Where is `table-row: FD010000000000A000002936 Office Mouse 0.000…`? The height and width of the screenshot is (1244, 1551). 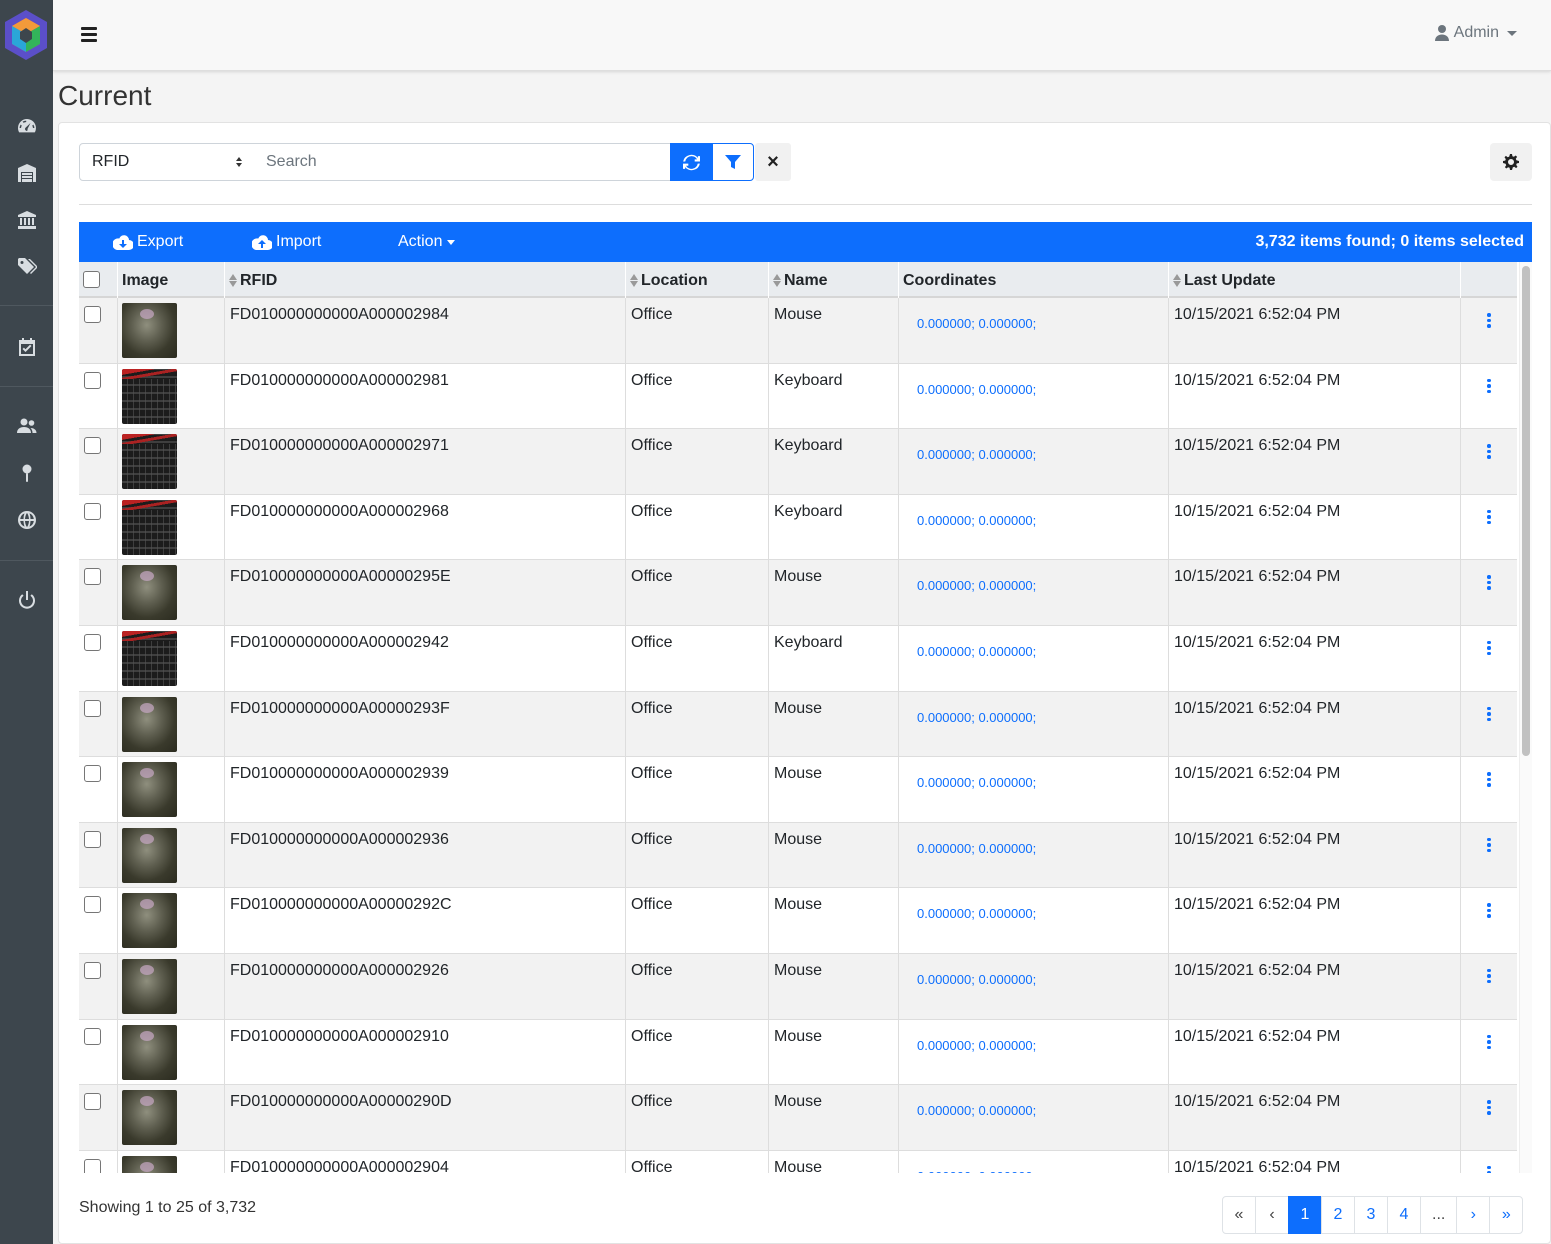 table-row: FD010000000000A000002936 Office Mouse 0.000… is located at coordinates (798, 855).